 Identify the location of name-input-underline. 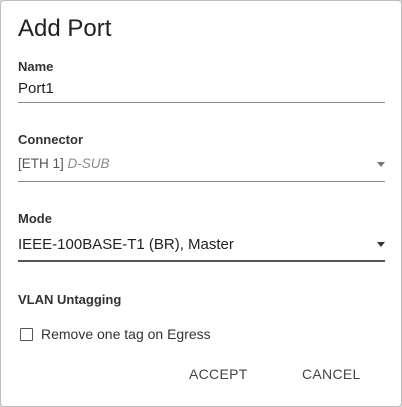
(201, 102).